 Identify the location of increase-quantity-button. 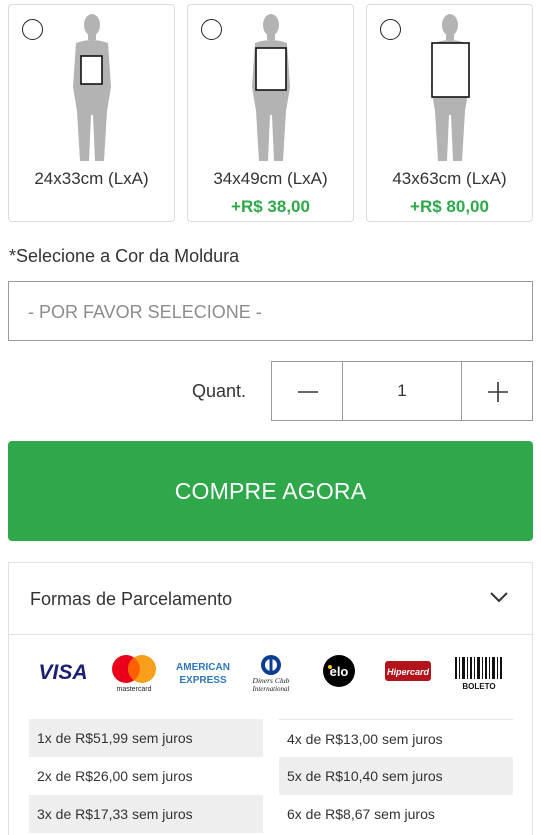
(497, 391).